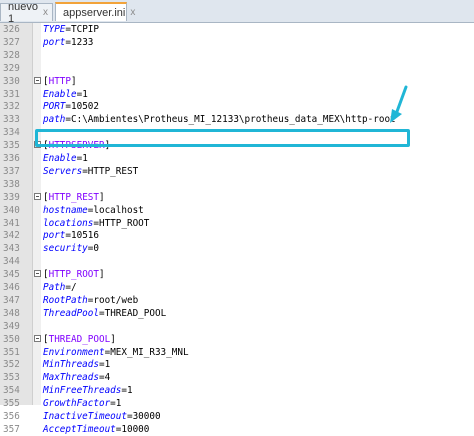 The width and height of the screenshot is (474, 436). Describe the element at coordinates (113, 171) in the screenshot. I see `ini-value: HTTP_REST` at that location.